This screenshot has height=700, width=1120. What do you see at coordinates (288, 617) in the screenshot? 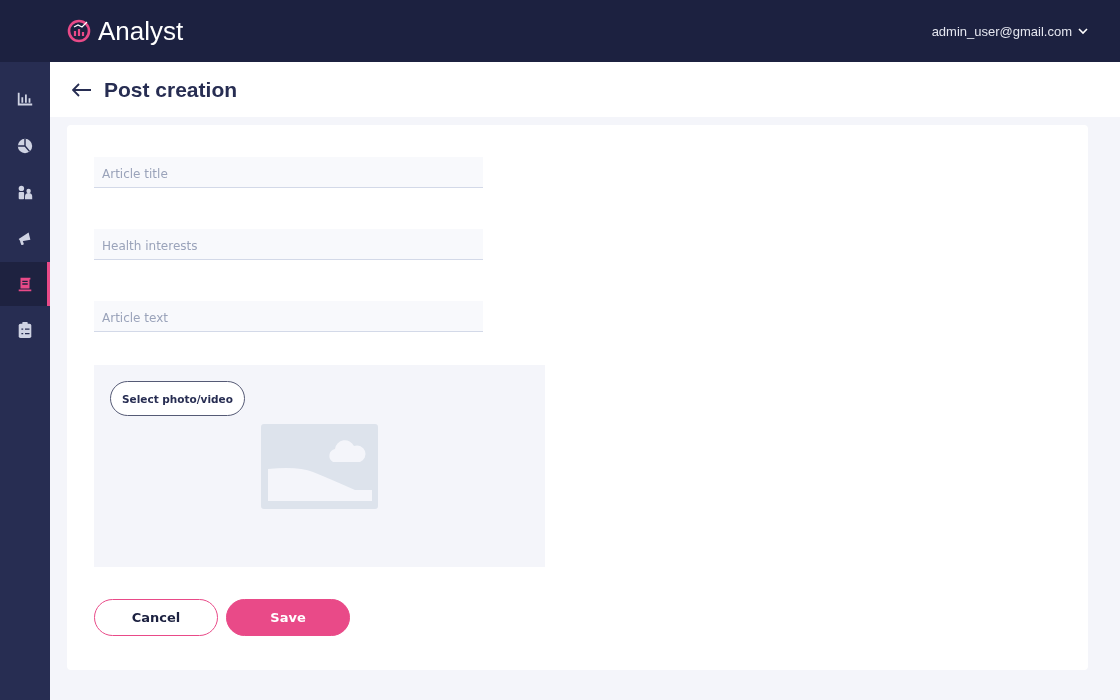
I see `save-button: Save` at bounding box center [288, 617].